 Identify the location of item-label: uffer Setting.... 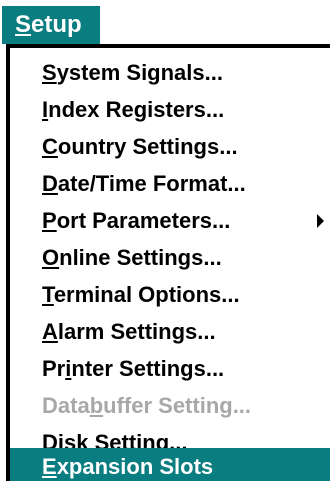
(177, 405).